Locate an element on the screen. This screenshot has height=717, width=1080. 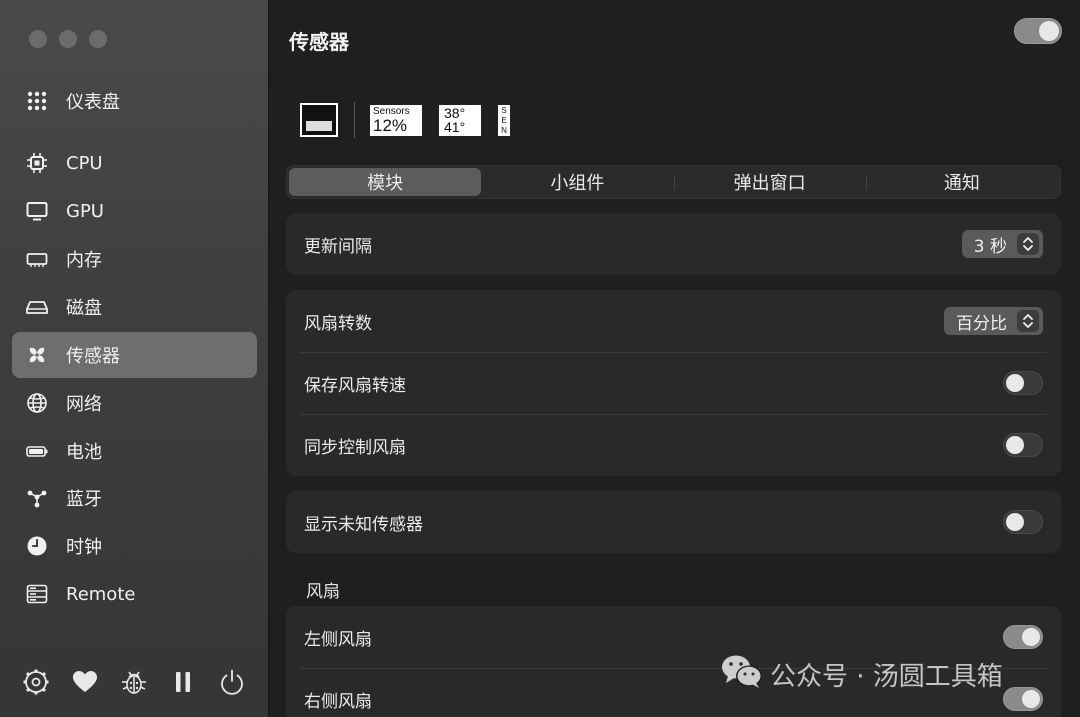
sidebar-item-label: 内存 is located at coordinates (84, 260).